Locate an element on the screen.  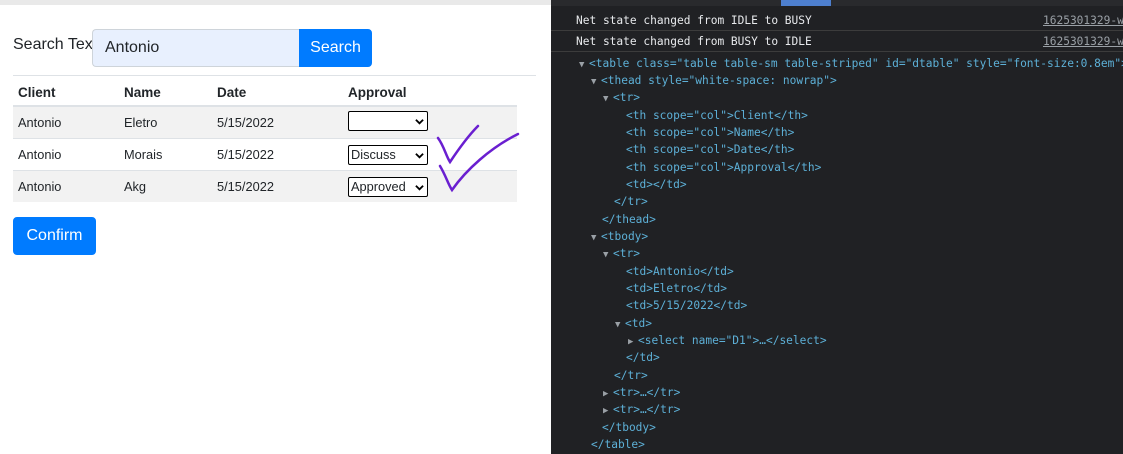
tree-tr2-close: </tr> is located at coordinates (631, 375).